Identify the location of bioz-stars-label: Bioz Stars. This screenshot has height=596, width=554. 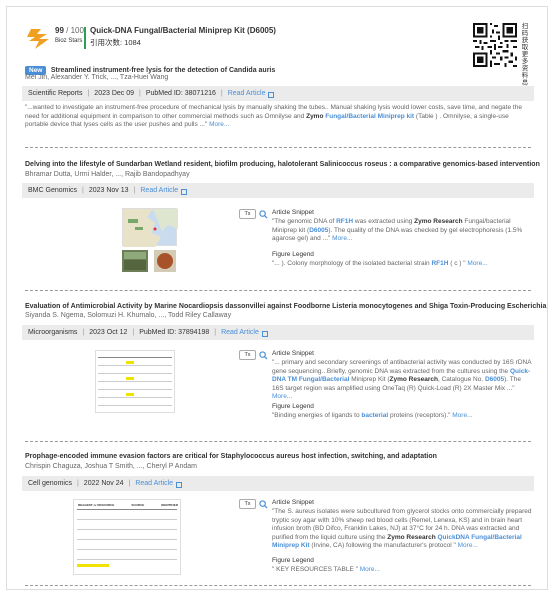
(69, 41).